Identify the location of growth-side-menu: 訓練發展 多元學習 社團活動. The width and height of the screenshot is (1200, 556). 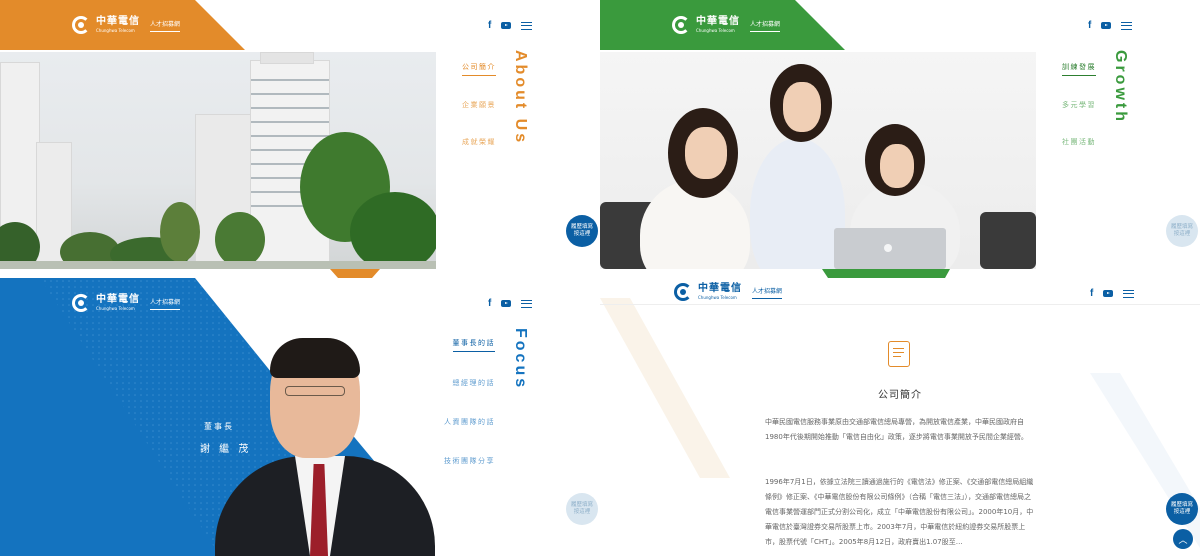
(1079, 106).